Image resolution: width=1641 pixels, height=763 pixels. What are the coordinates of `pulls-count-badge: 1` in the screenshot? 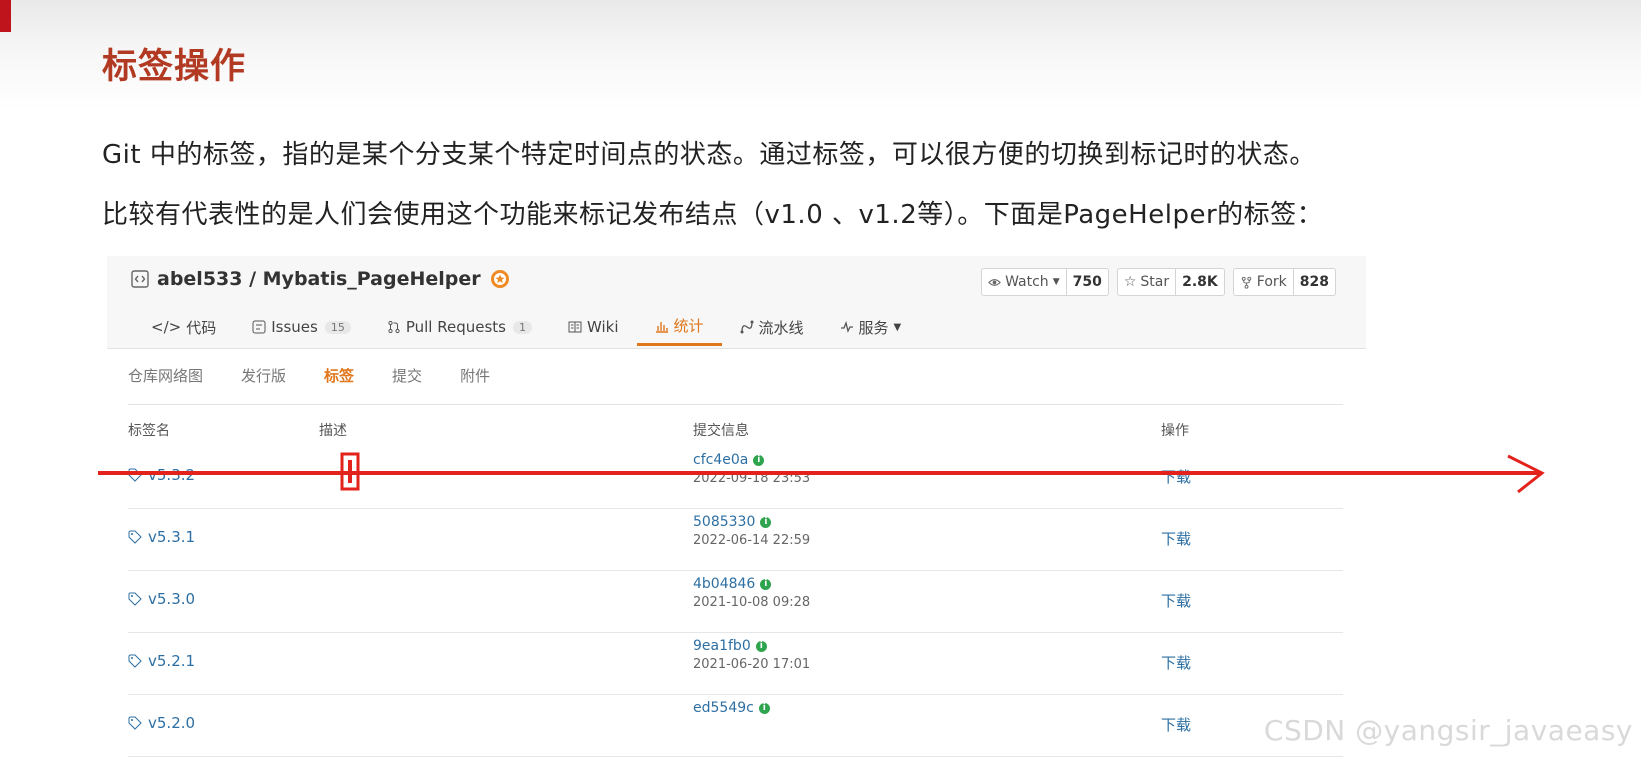 It's located at (522, 327).